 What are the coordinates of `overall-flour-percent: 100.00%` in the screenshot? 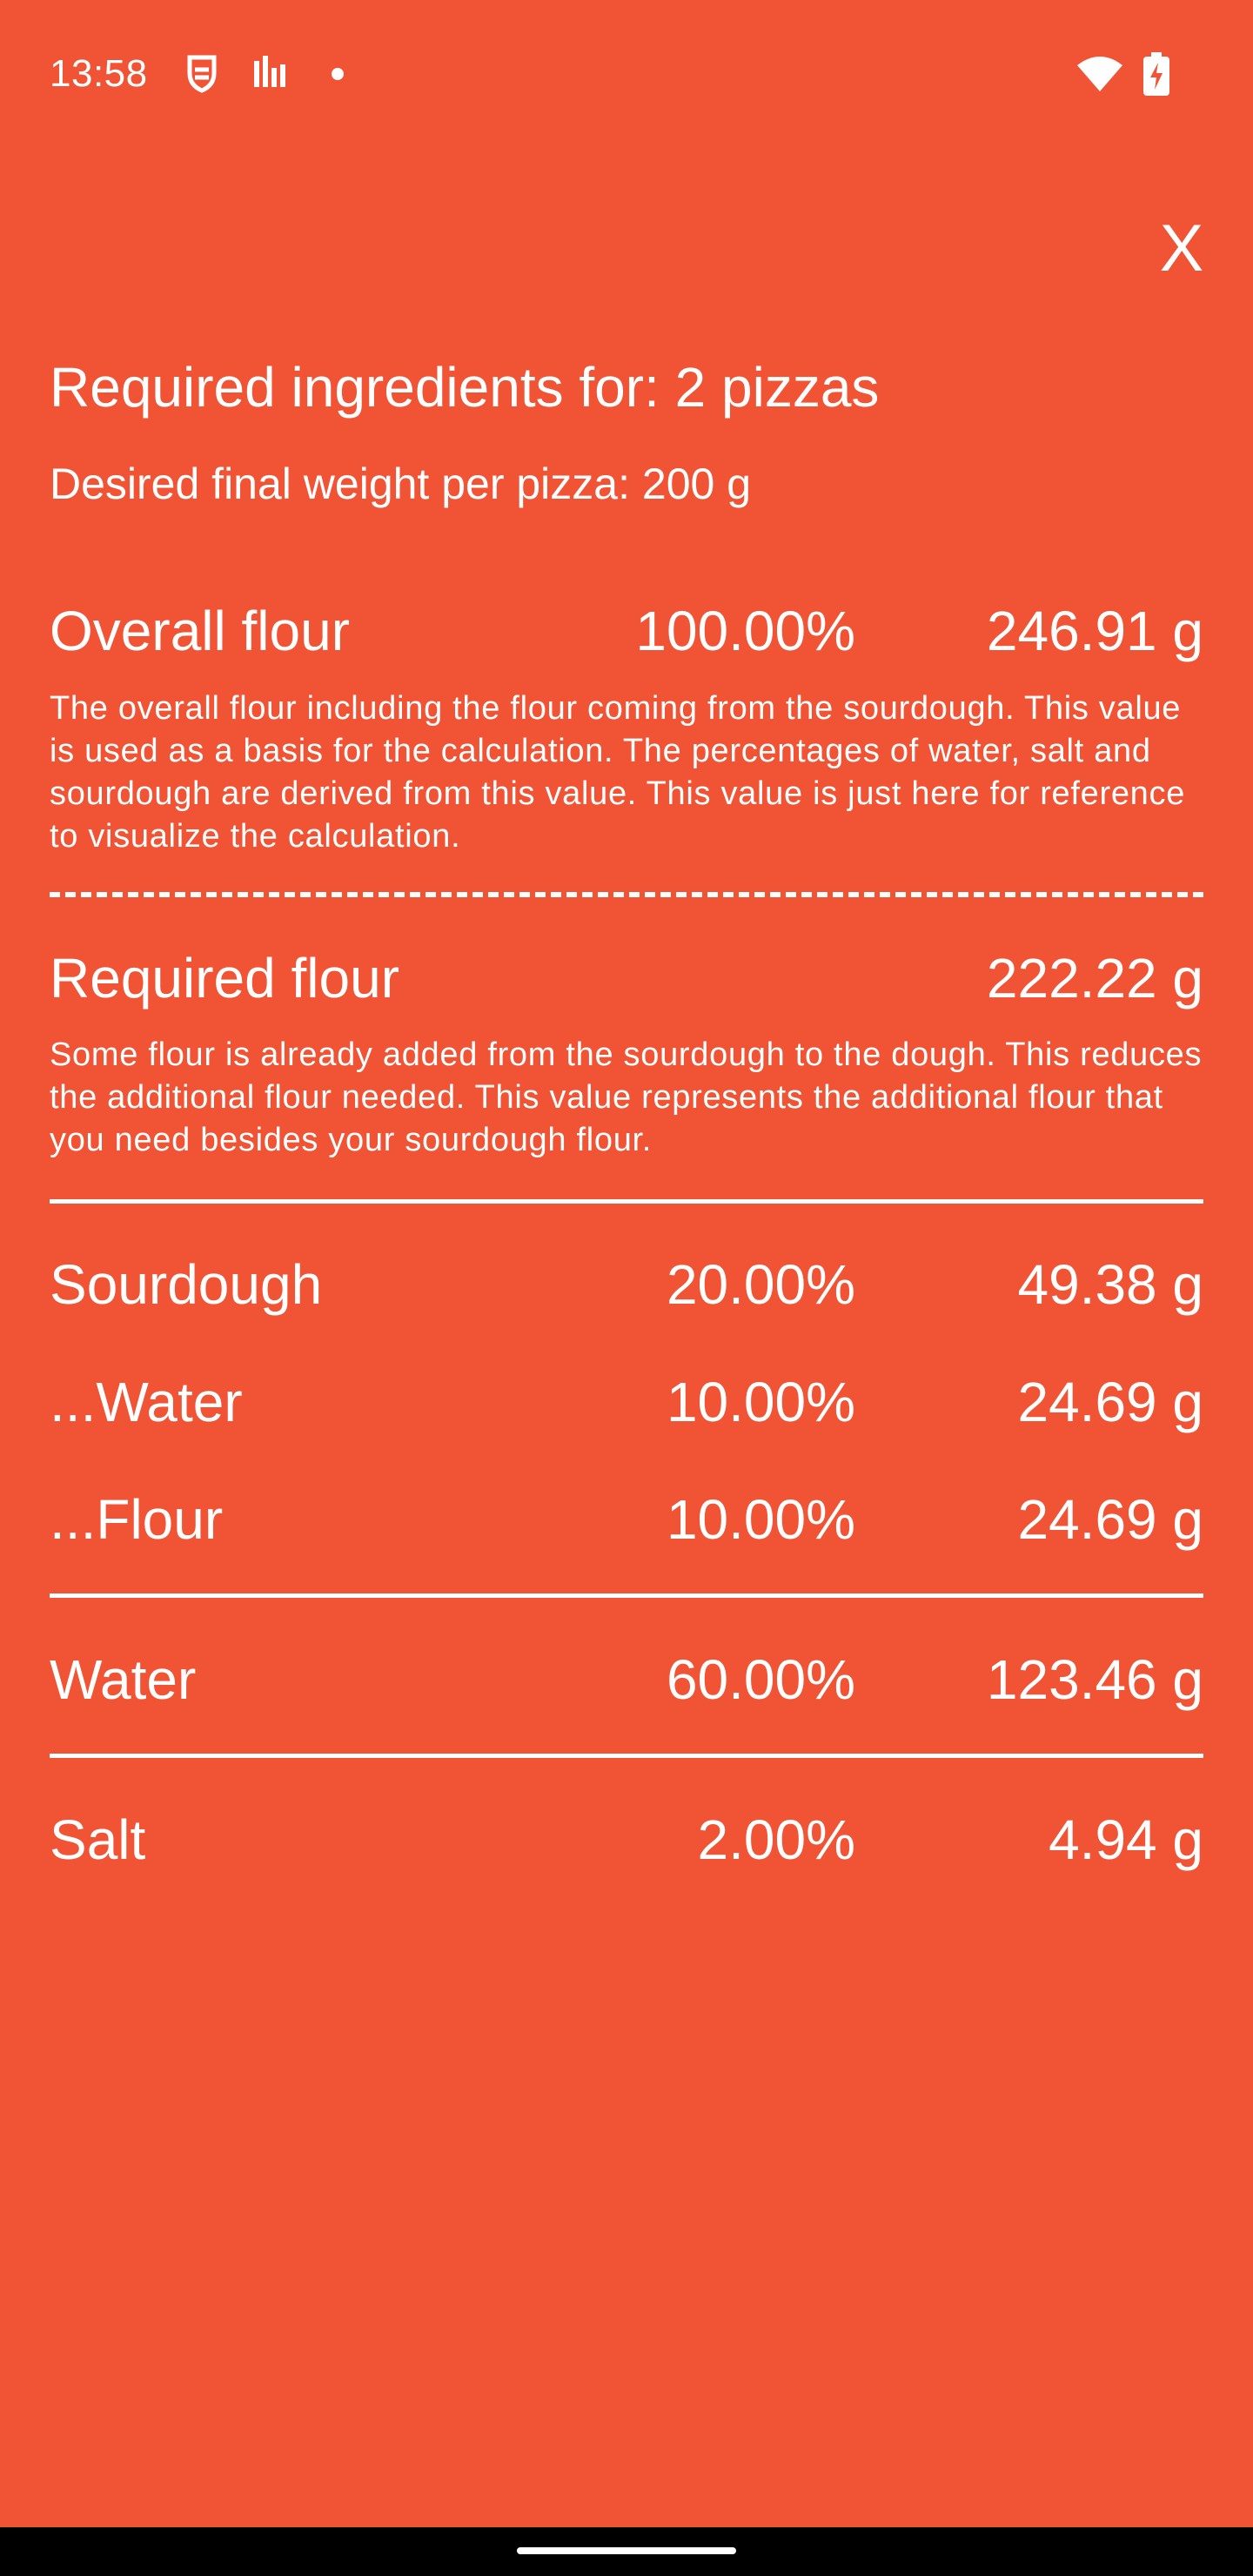 It's located at (745, 631).